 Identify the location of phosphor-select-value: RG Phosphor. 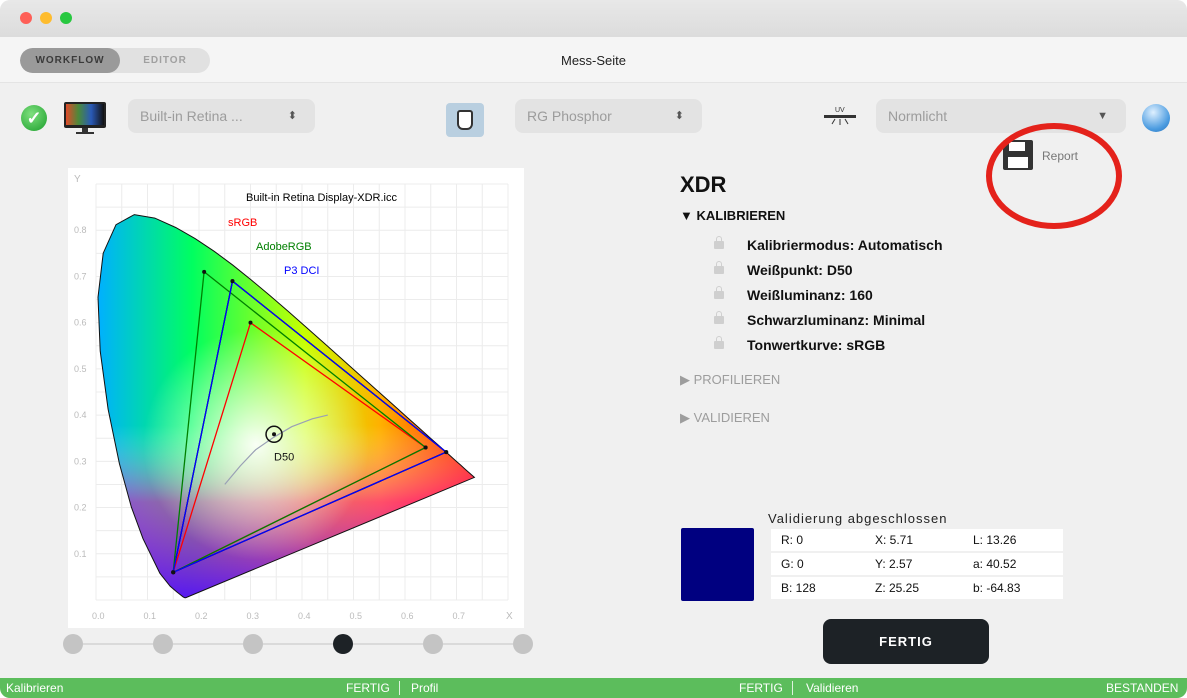
(569, 116).